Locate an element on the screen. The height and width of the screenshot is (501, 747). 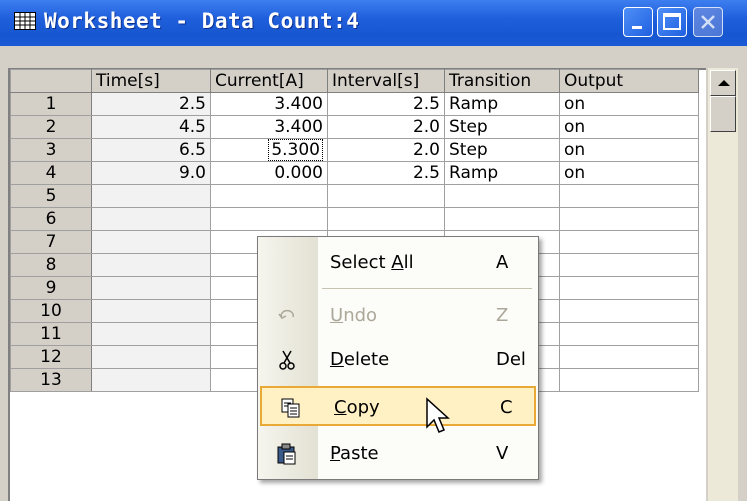
table-row: 5 is located at coordinates (354, 196).